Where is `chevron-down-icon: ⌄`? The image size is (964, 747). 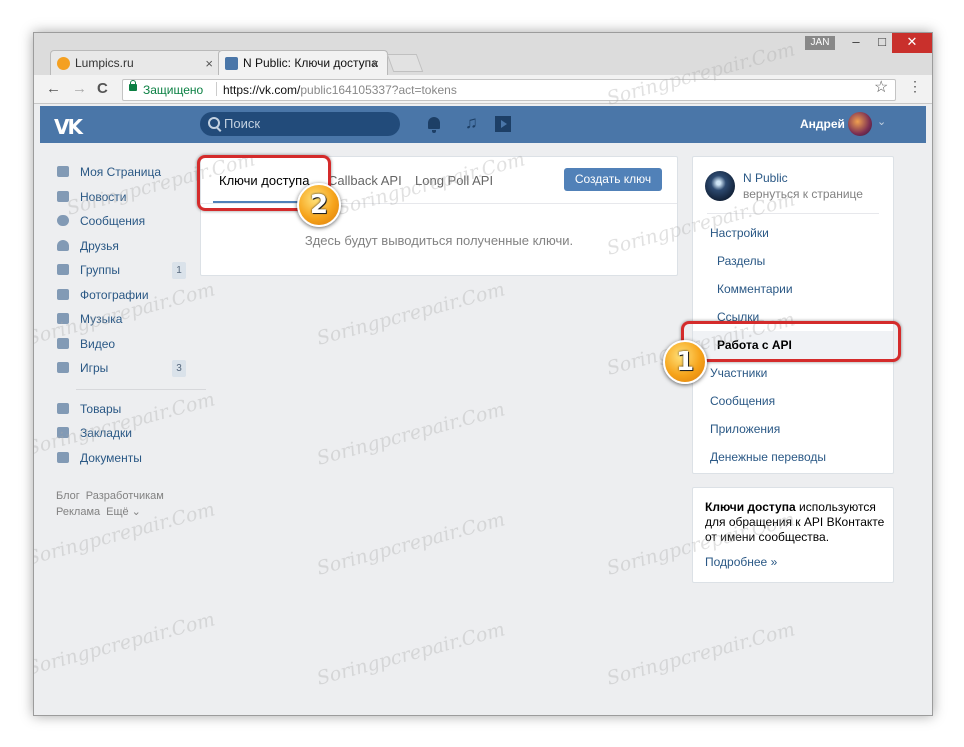
chevron-down-icon: ⌄ is located at coordinates (881, 121).